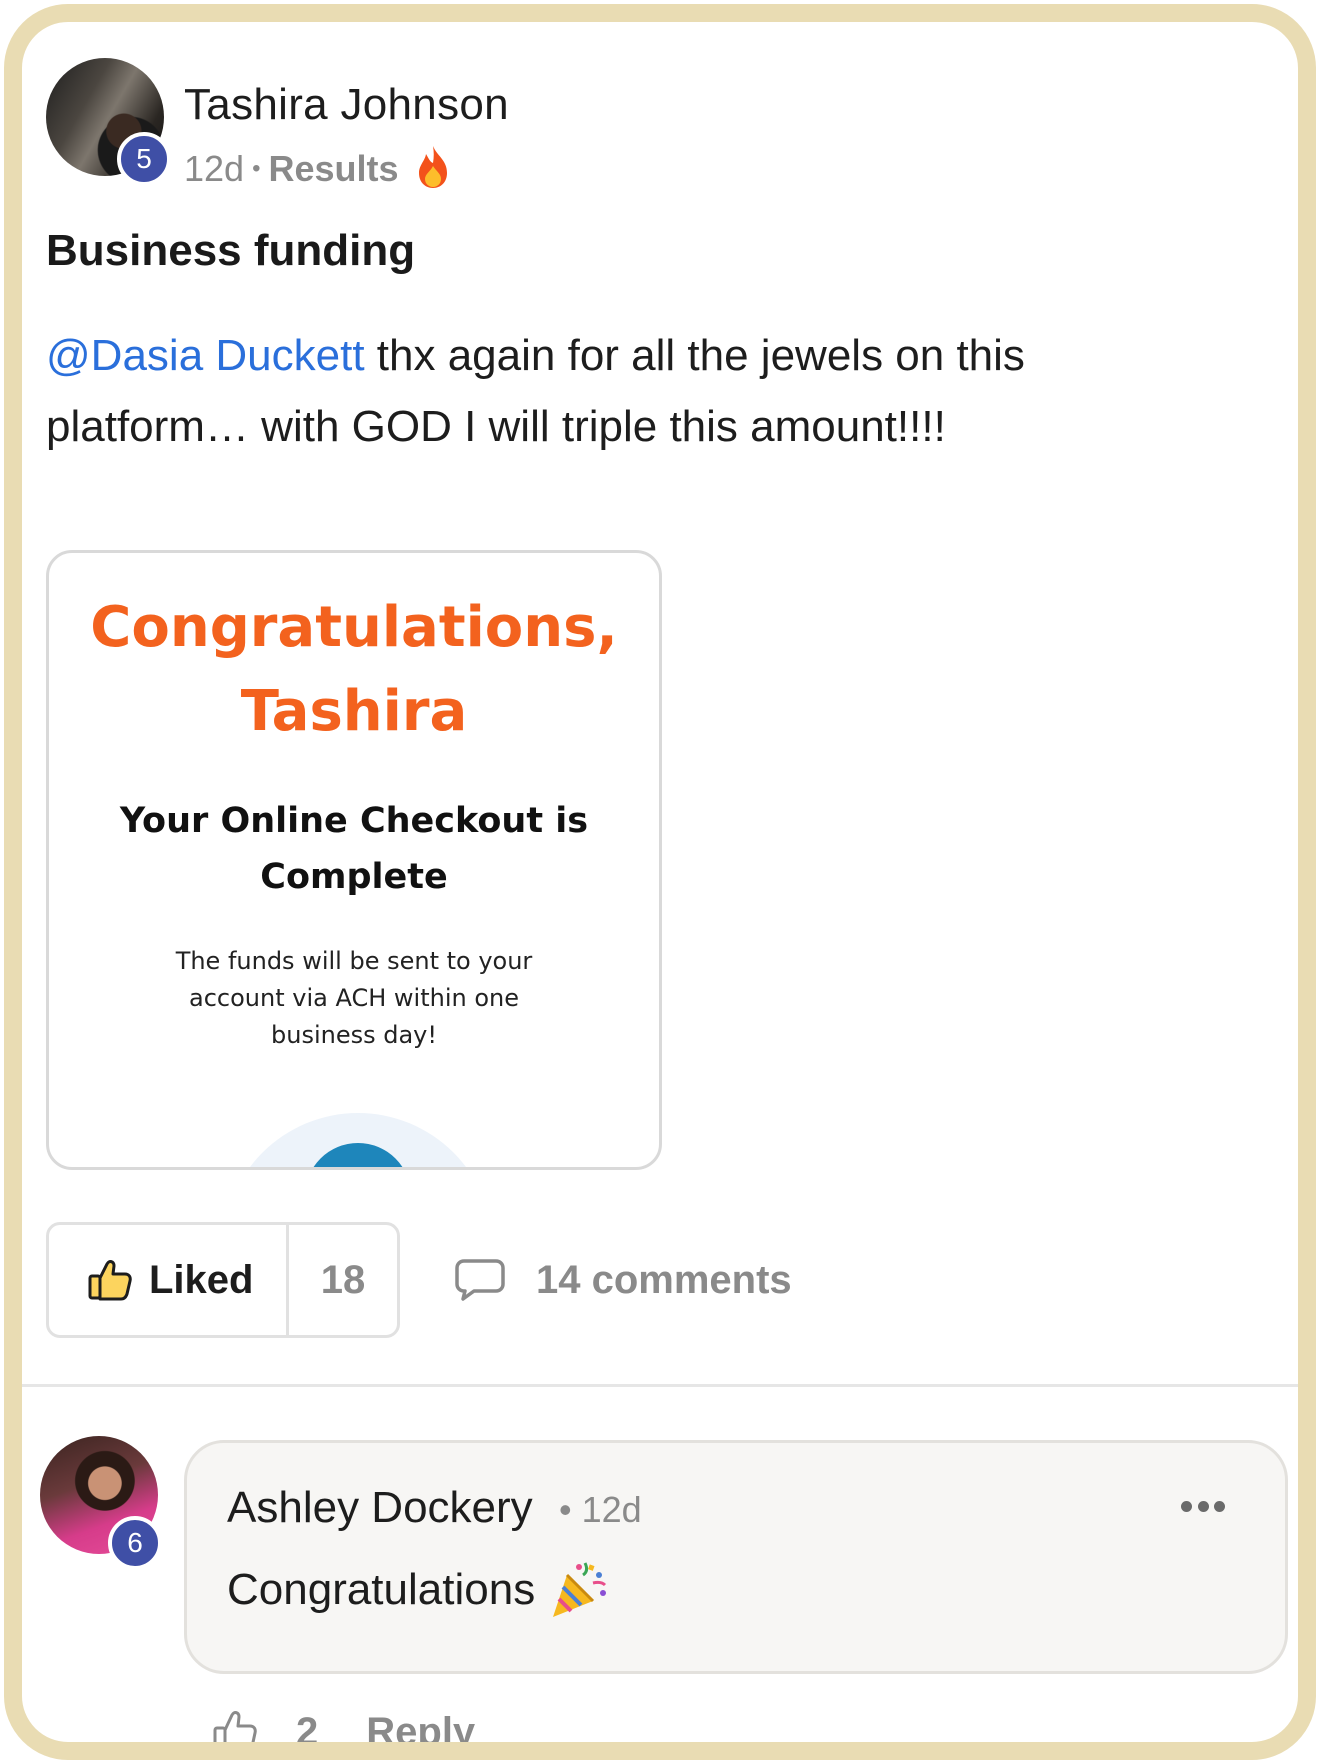  I want to click on author-name: Tashira Johnson, so click(346, 105).